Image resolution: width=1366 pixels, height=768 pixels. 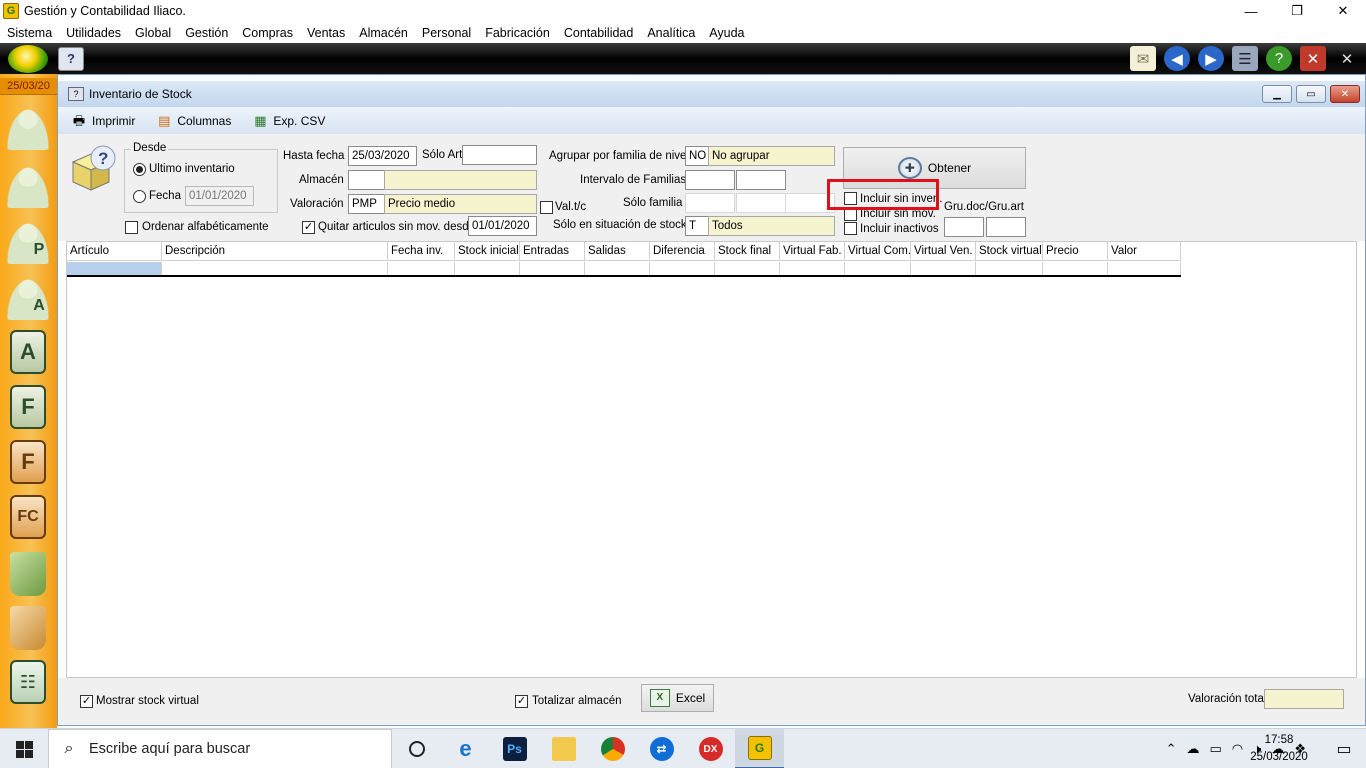 What do you see at coordinates (139, 169) in the screenshot?
I see `ultimo-inventario-radio` at bounding box center [139, 169].